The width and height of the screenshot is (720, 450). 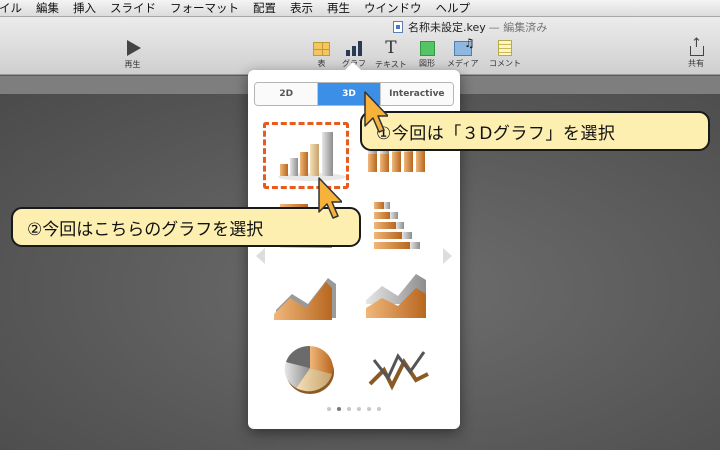 What do you see at coordinates (427, 63) in the screenshot?
I see `shape-label: 図形` at bounding box center [427, 63].